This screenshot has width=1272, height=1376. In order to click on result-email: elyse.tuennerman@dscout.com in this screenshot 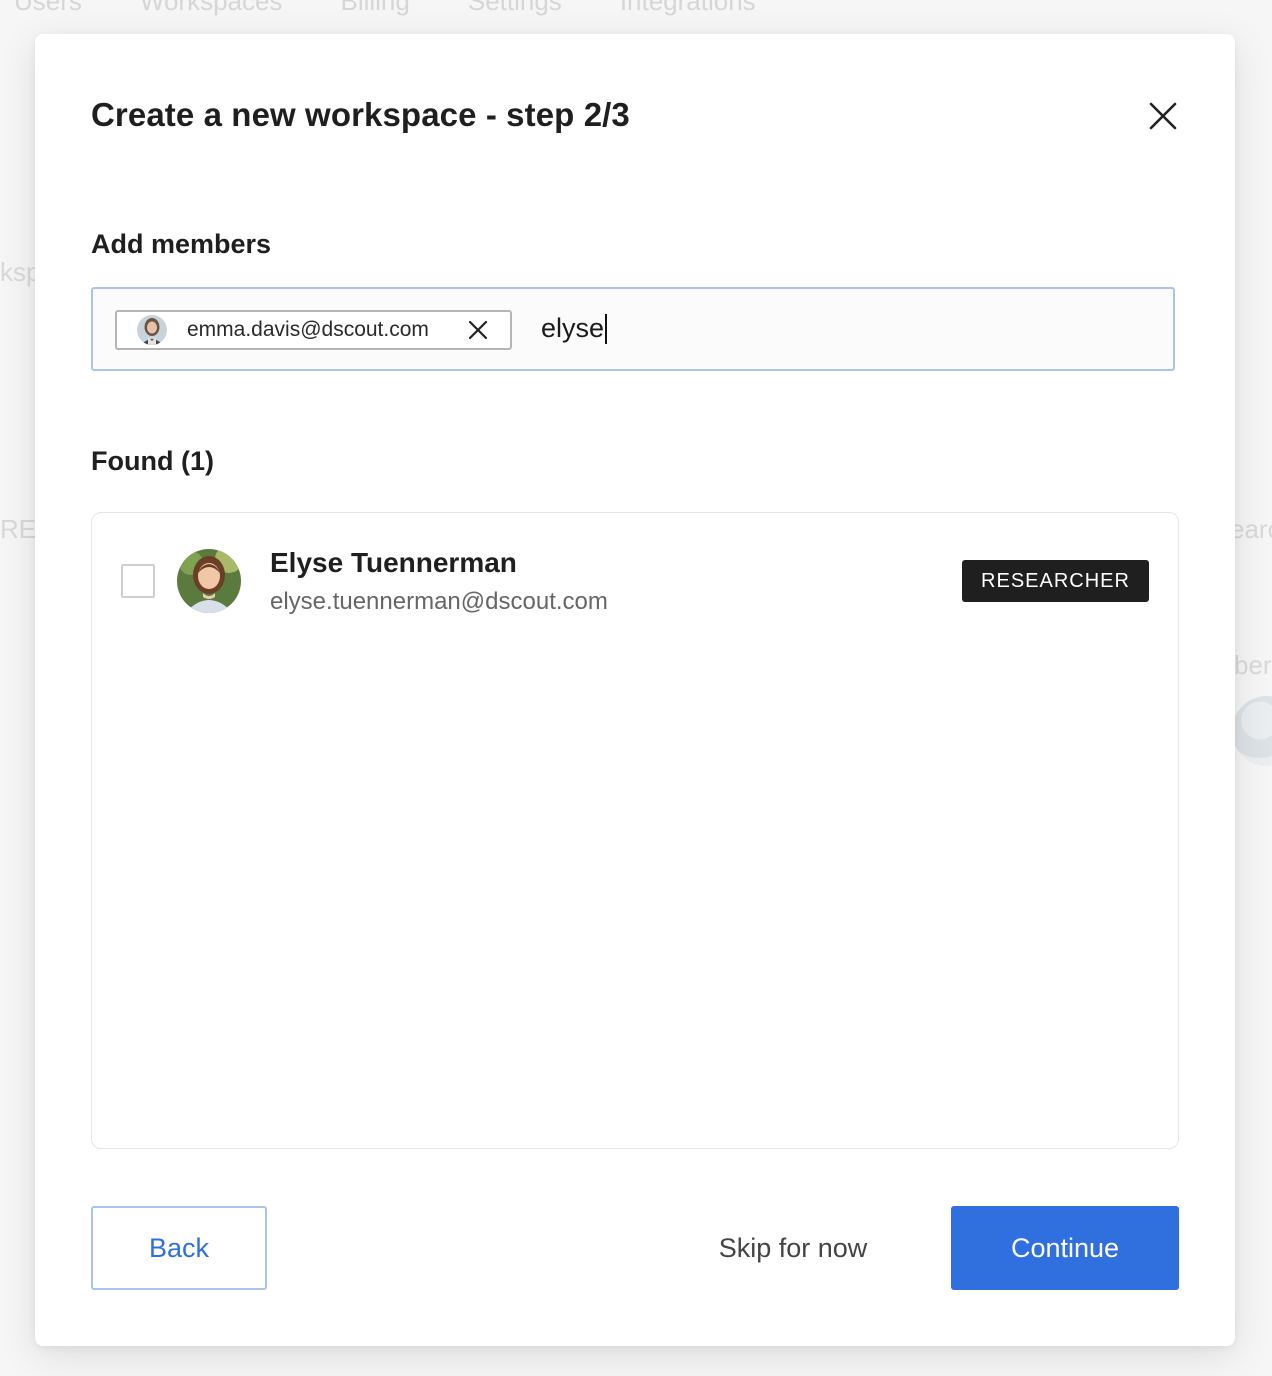, I will do `click(439, 601)`.